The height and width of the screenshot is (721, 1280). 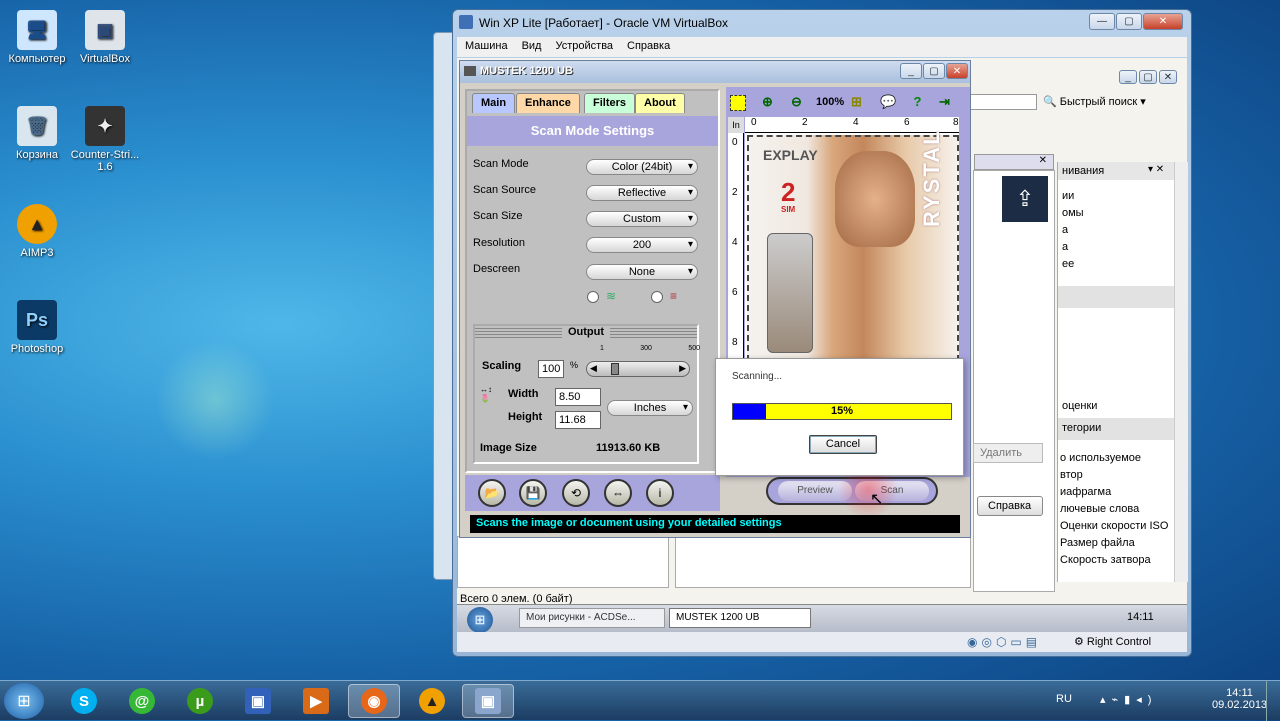 What do you see at coordinates (796, 101) in the screenshot?
I see `zoom-out-icon: ⊖` at bounding box center [796, 101].